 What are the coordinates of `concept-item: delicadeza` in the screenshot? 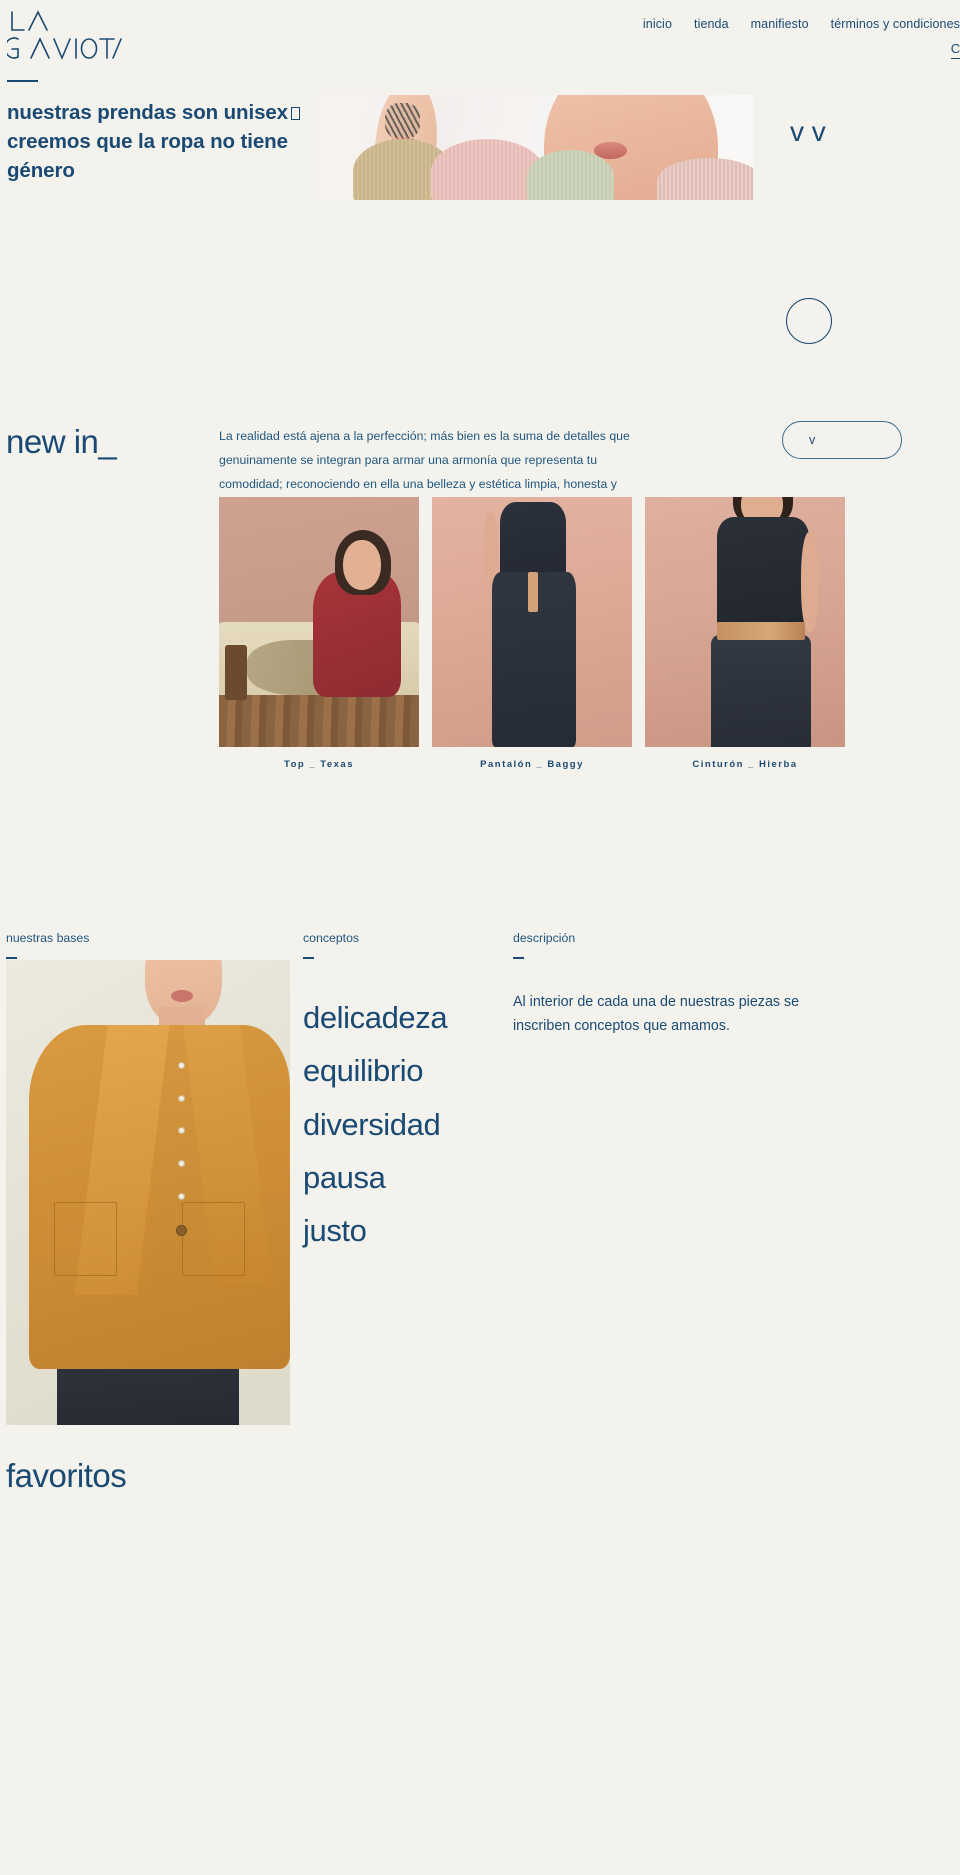 It's located at (375, 1017).